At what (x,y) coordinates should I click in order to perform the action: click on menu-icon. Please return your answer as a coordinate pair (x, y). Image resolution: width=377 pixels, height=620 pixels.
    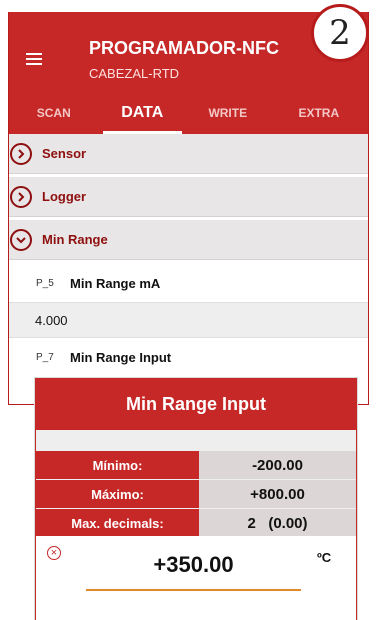
    Looking at the image, I should click on (34, 59).